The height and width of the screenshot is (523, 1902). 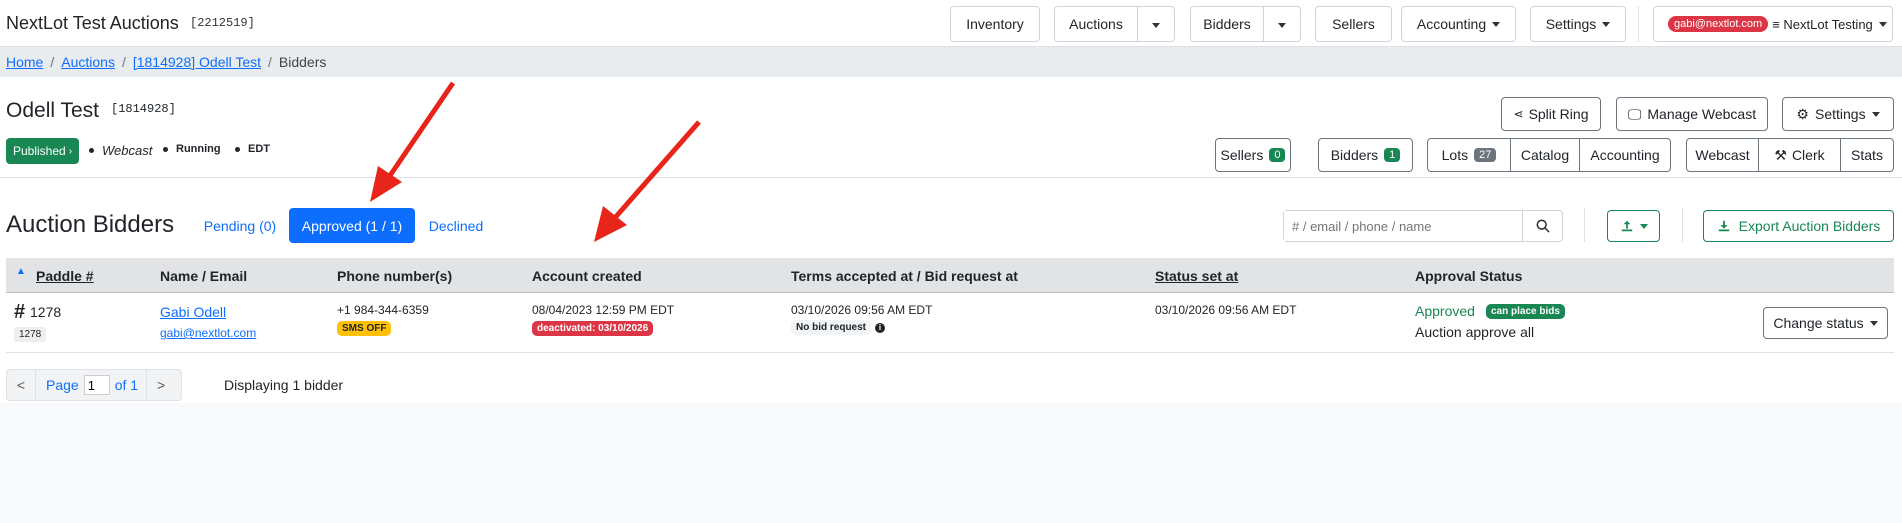 I want to click on export-bidders-button: Export Auction Bidders, so click(x=1798, y=226).